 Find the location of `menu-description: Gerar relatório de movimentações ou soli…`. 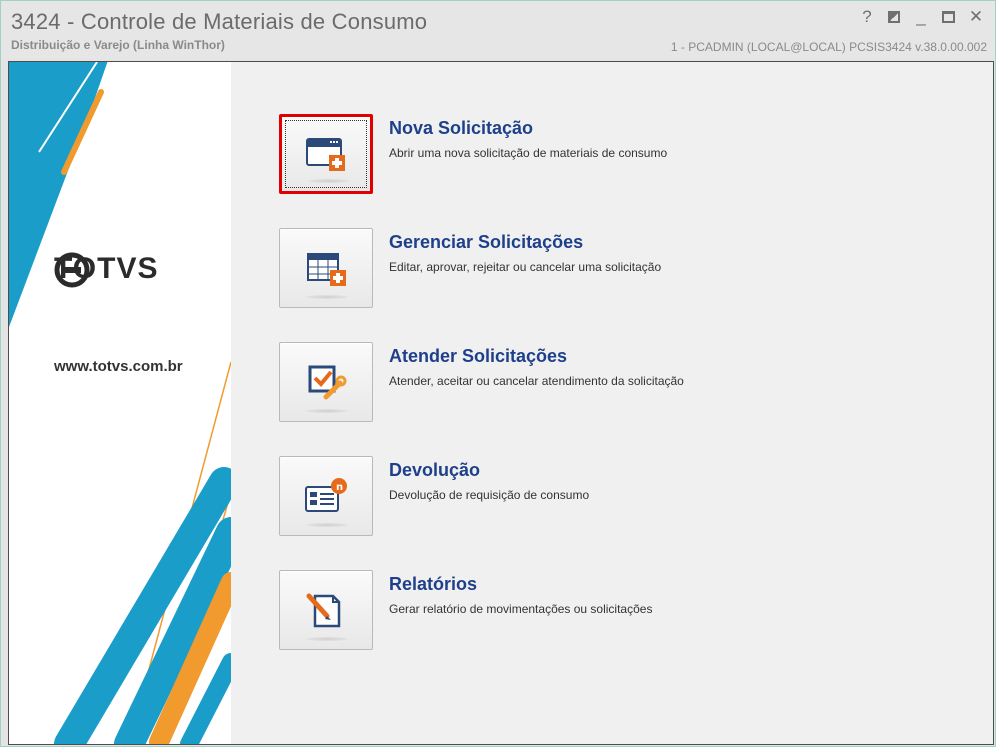

menu-description: Gerar relatório de movimentações ou soli… is located at coordinates (521, 609).